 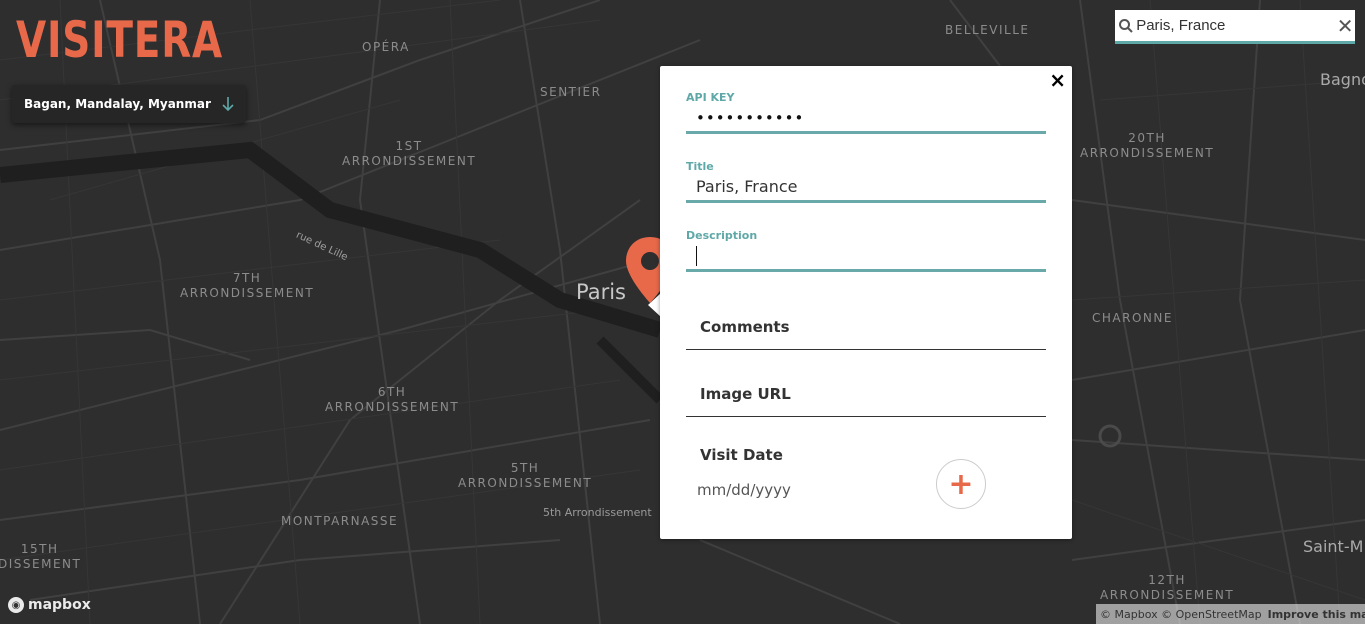 I want to click on description-input, so click(x=866, y=257).